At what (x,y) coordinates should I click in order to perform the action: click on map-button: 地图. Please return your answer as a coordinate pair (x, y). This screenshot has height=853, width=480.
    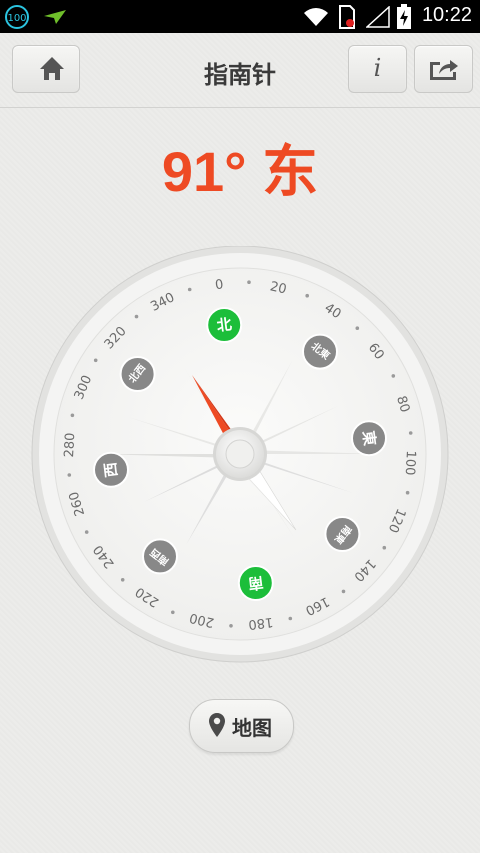
    Looking at the image, I should click on (241, 726).